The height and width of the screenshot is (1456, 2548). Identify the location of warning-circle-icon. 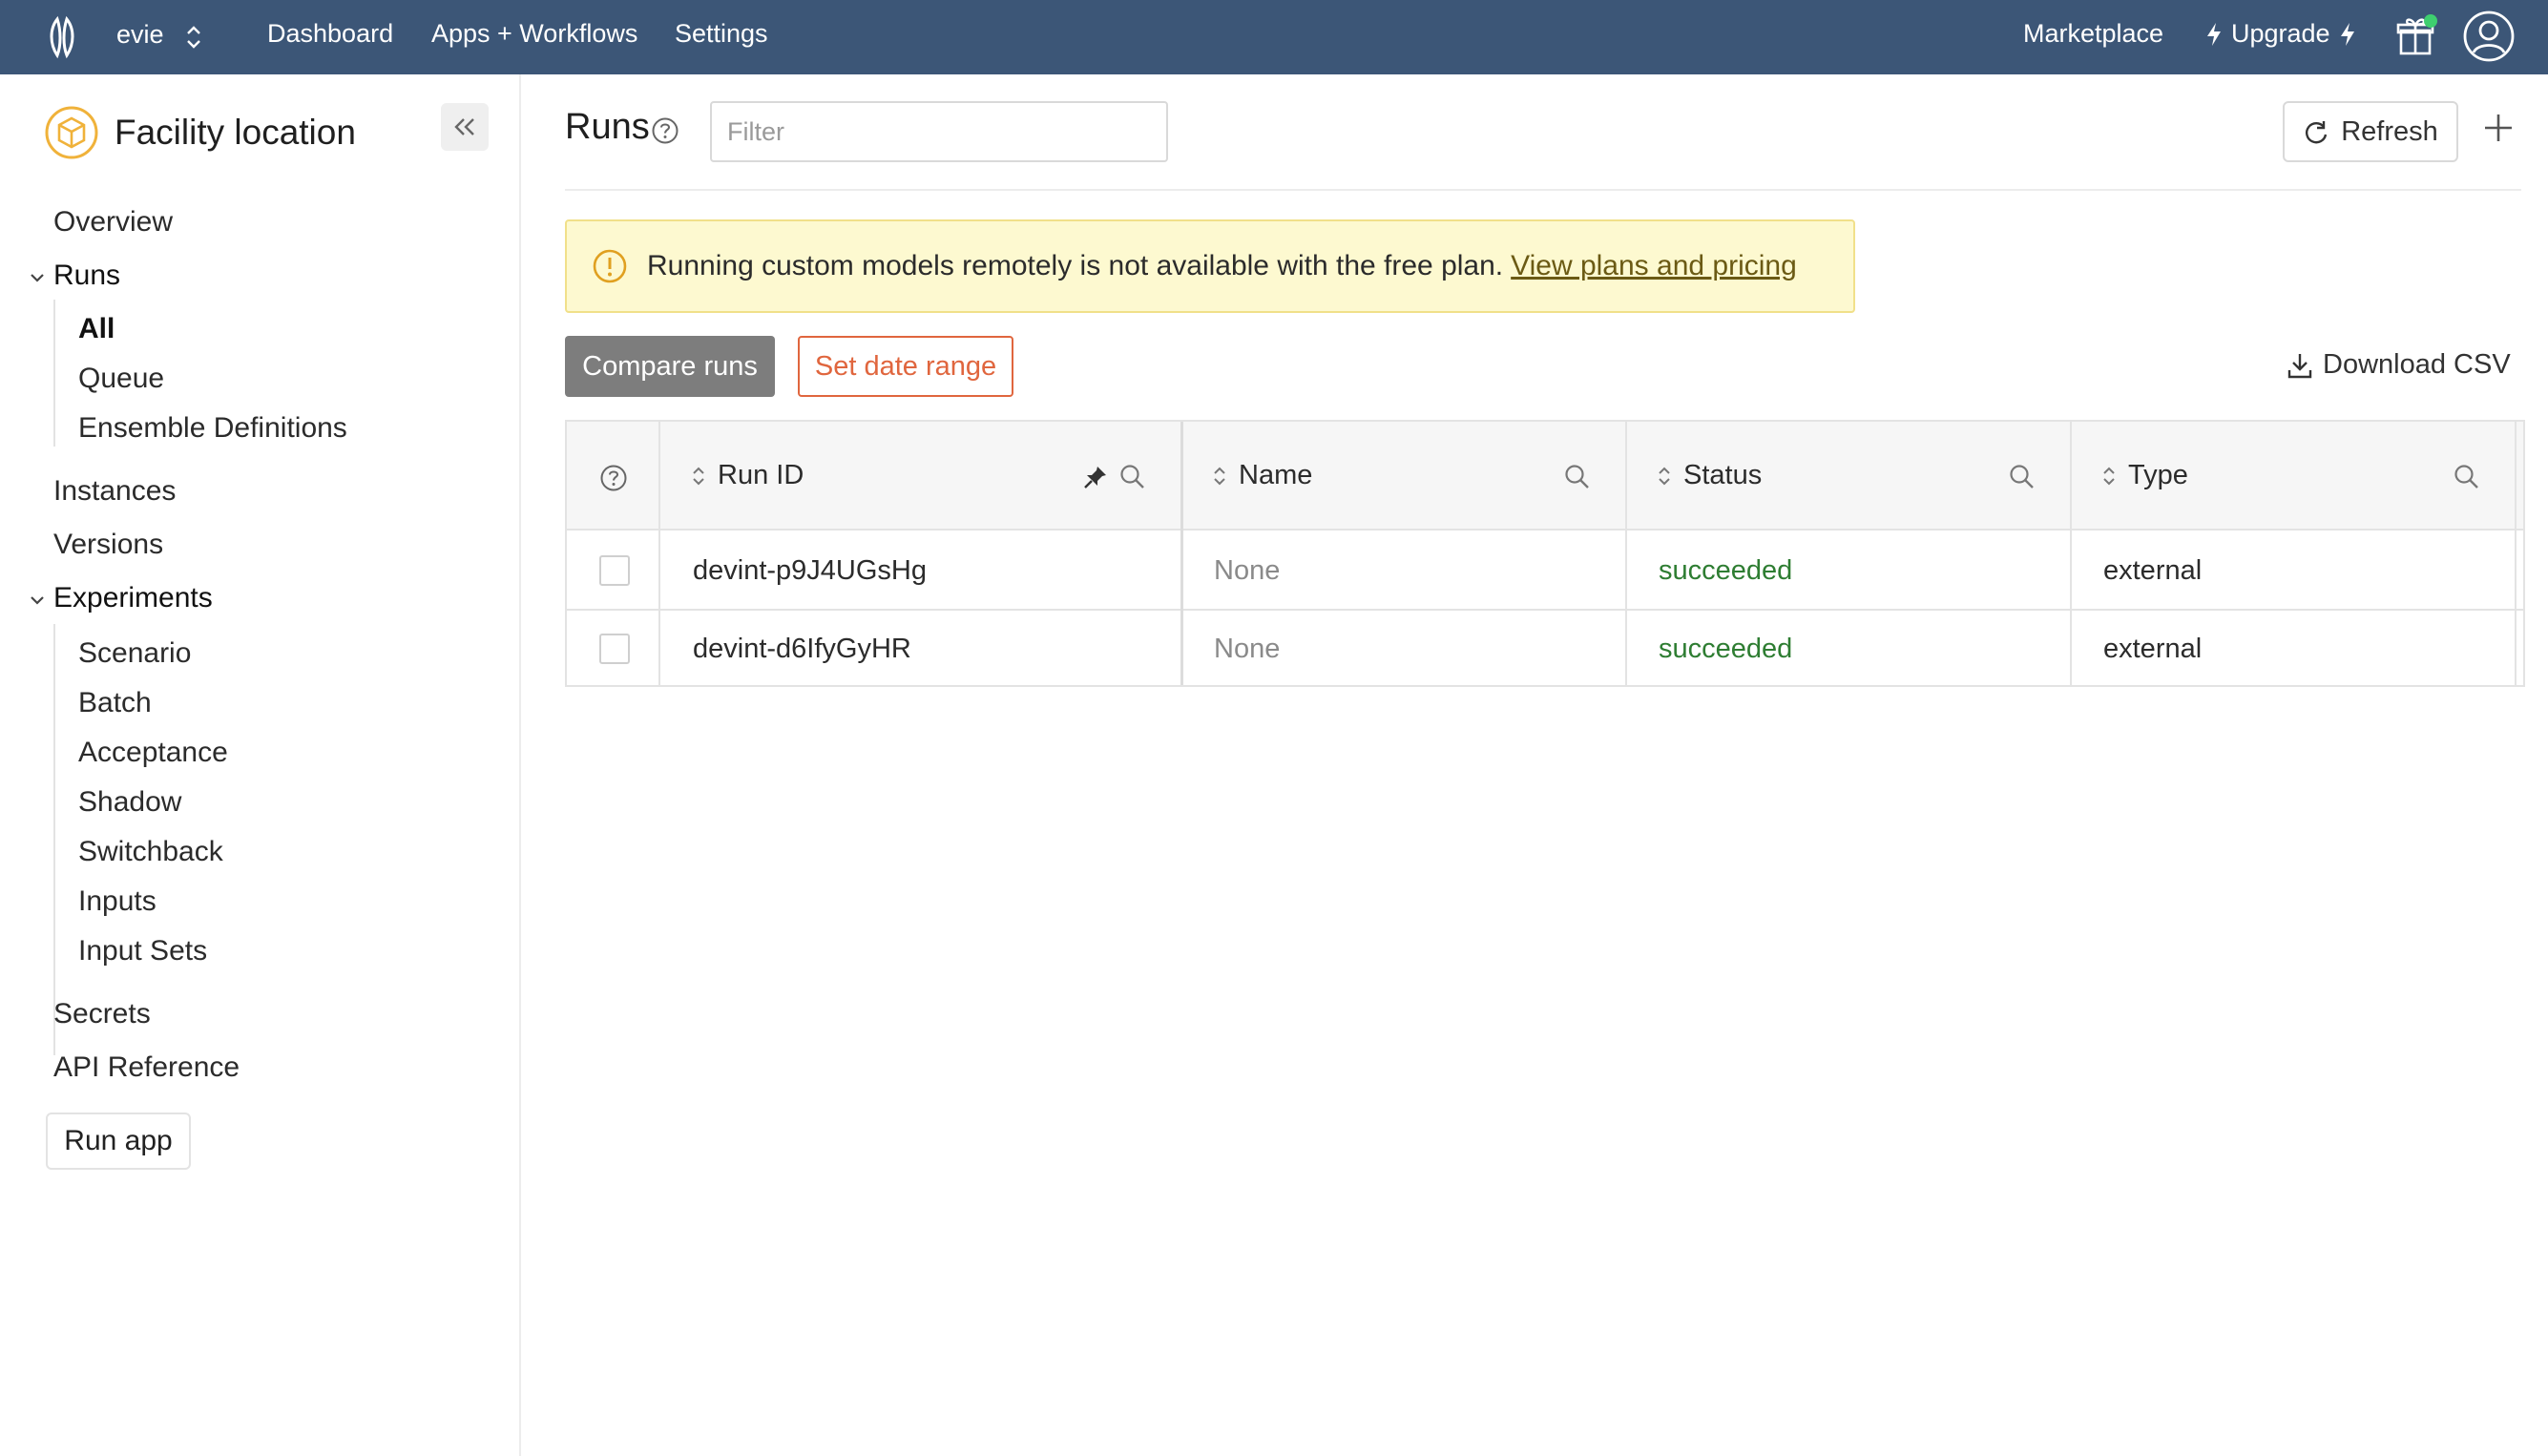
(610, 266).